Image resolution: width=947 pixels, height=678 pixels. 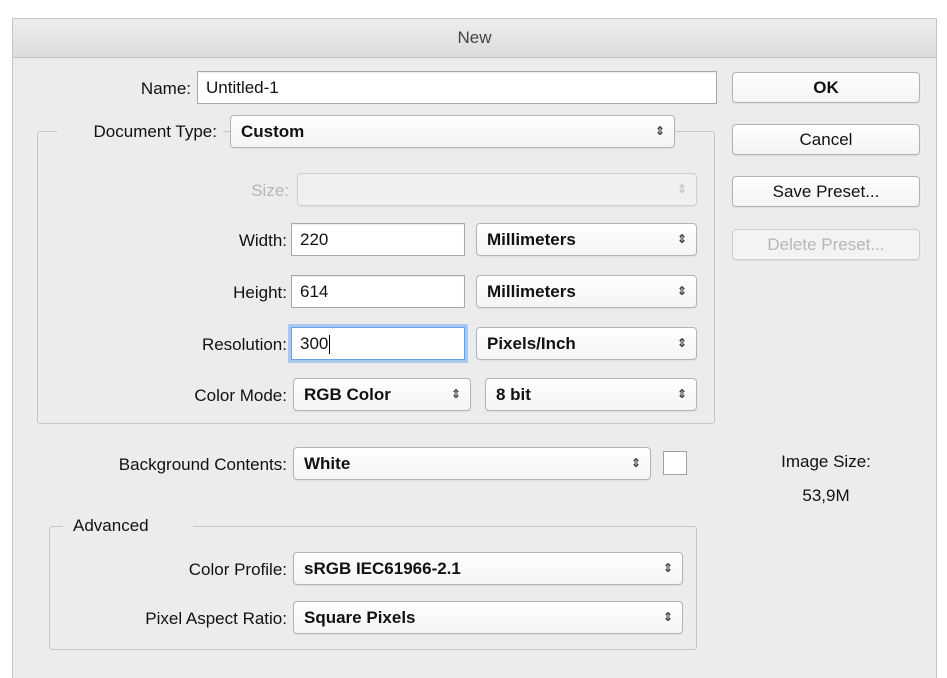 I want to click on color-profile-select: sRGB IEC61966-2.1 ⇕, so click(x=488, y=568).